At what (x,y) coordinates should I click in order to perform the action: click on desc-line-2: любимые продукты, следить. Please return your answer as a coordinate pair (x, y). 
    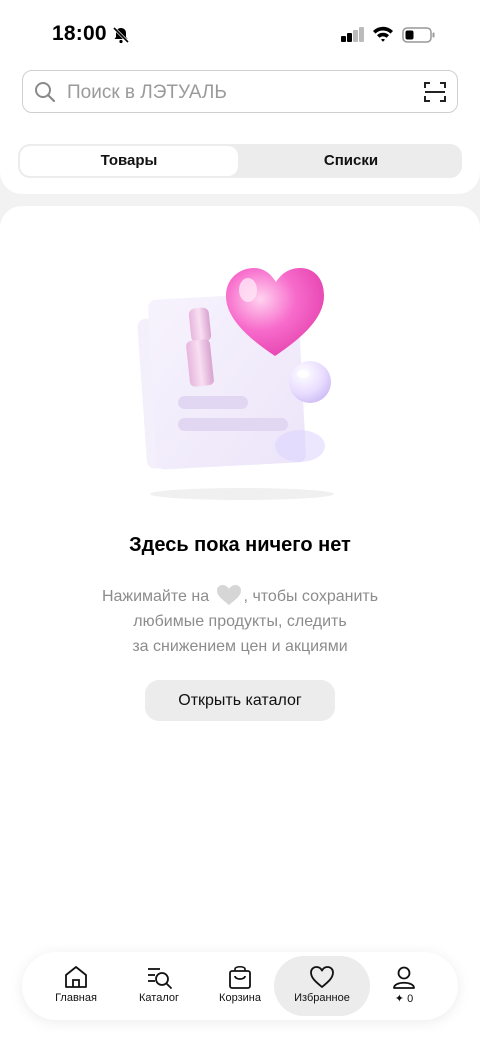
    Looking at the image, I should click on (240, 621).